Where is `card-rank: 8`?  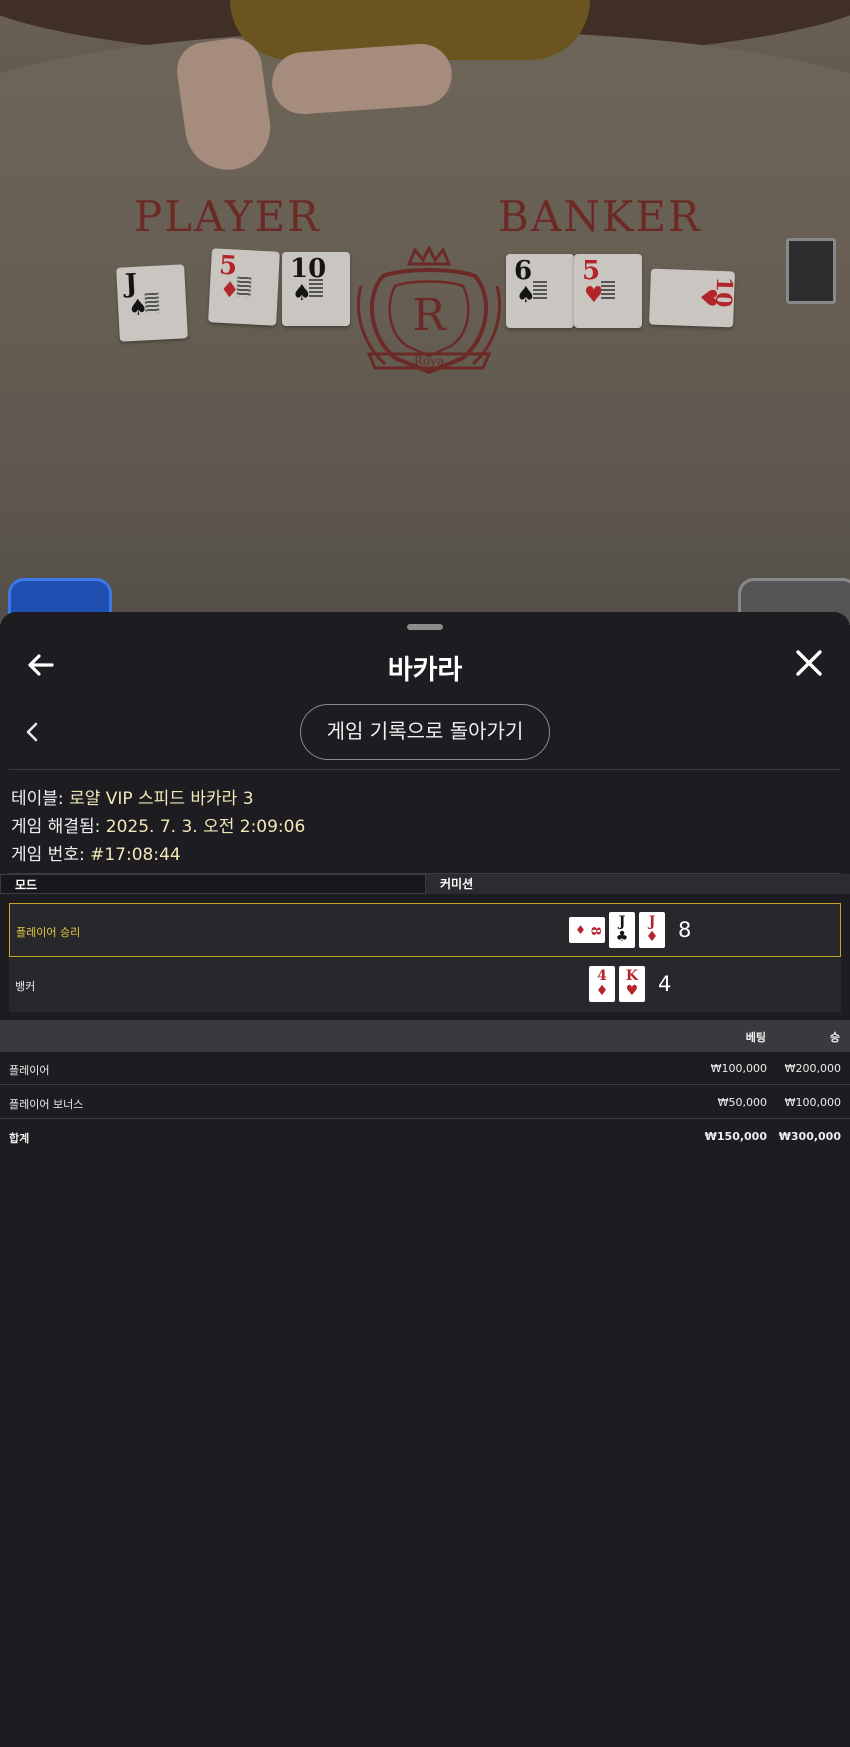
card-rank: 8 is located at coordinates (595, 931).